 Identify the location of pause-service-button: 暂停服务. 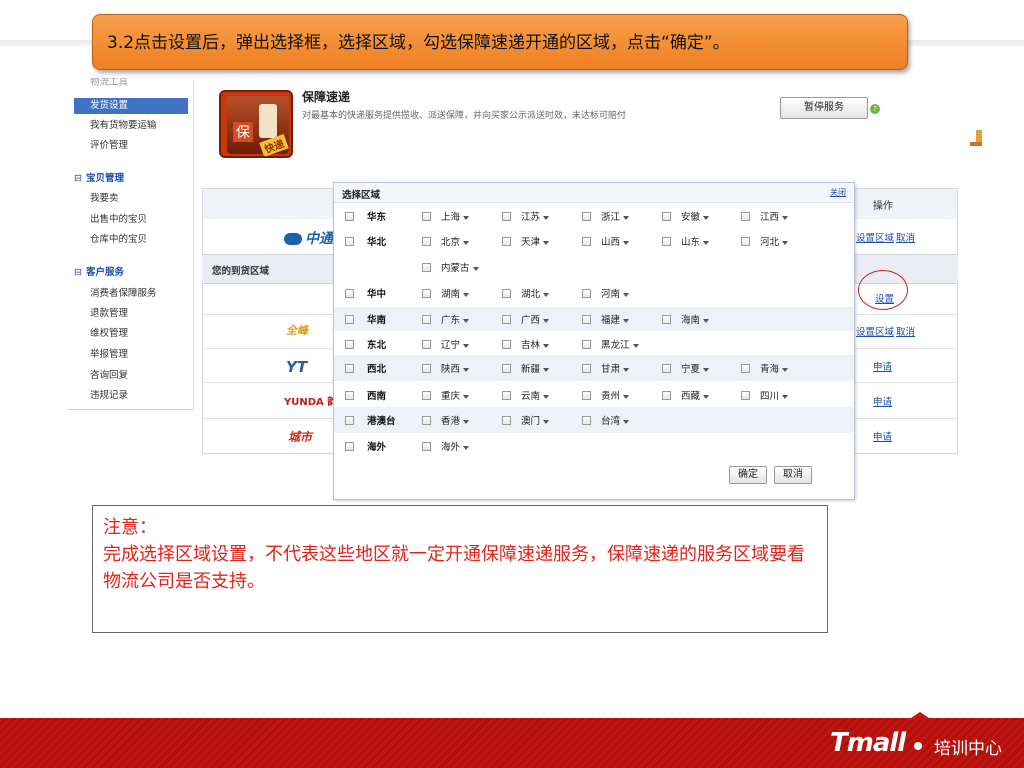
(824, 108).